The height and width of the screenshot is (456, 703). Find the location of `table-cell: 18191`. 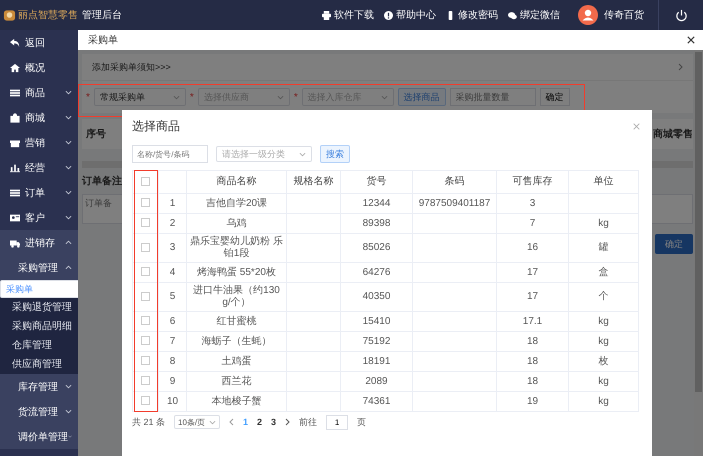

table-cell: 18191 is located at coordinates (376, 362).